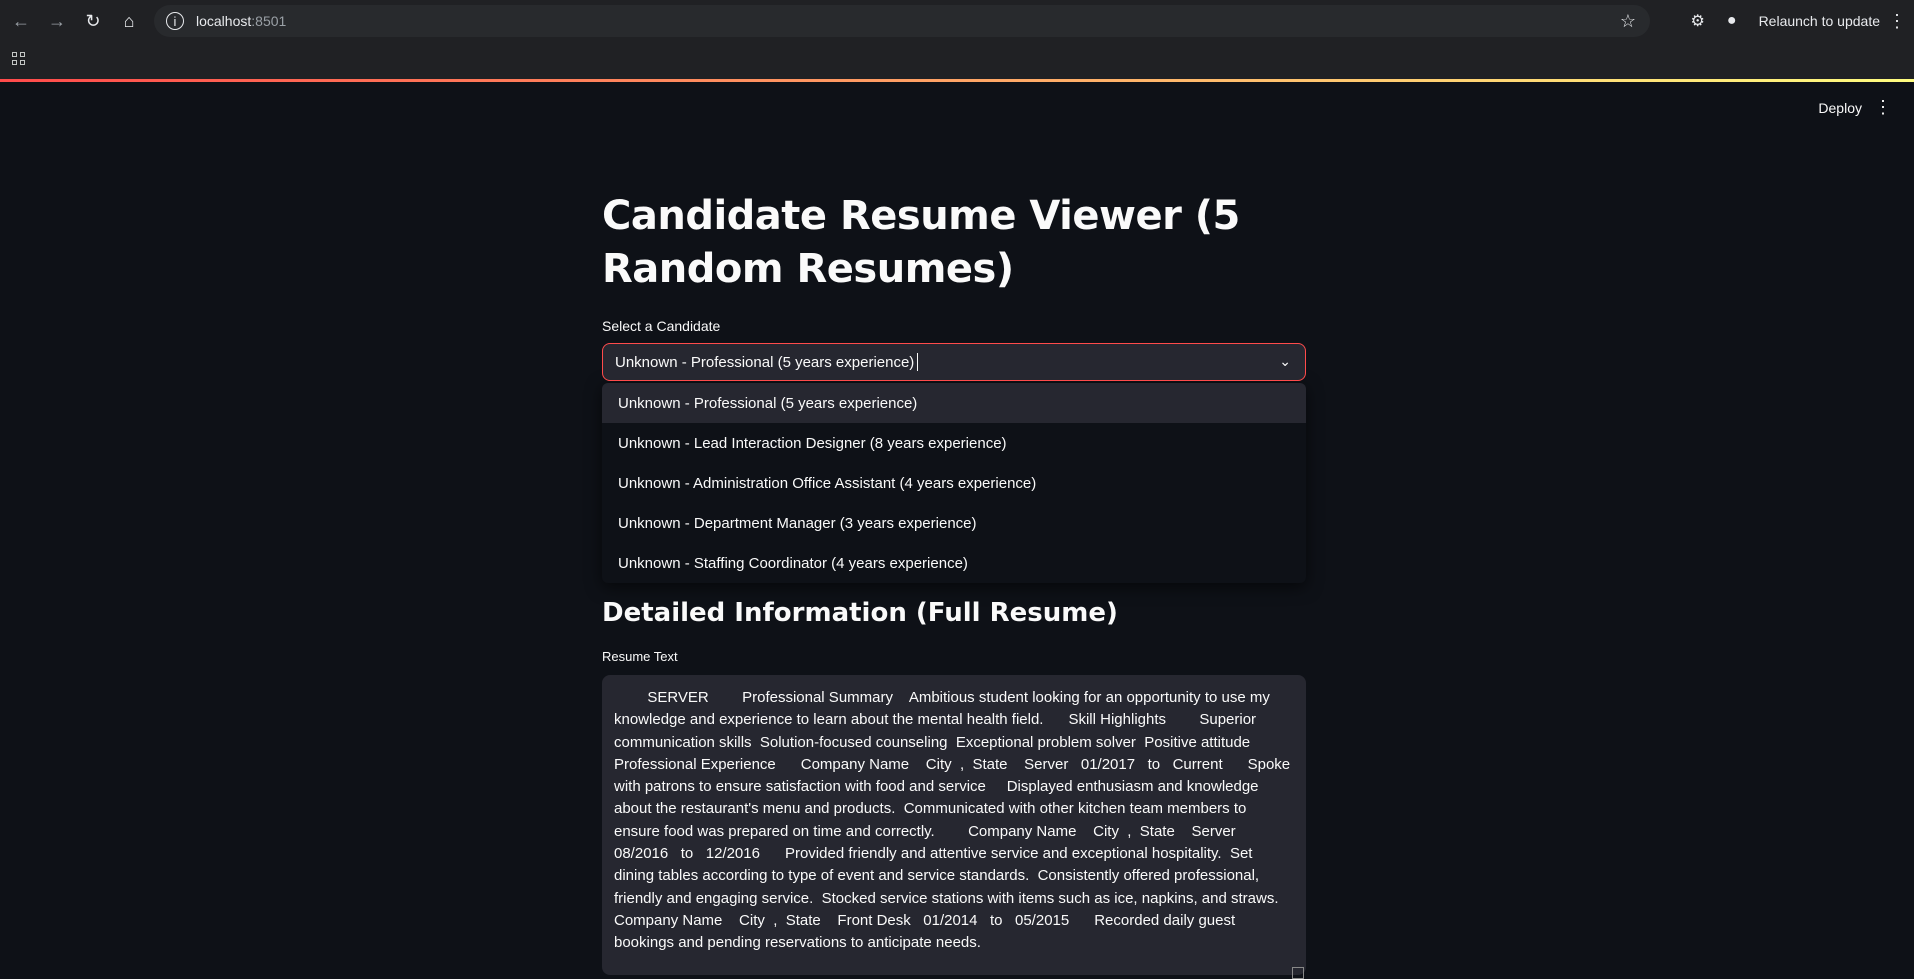  What do you see at coordinates (640, 656) in the screenshot?
I see `resume-text-label: Resume Text` at bounding box center [640, 656].